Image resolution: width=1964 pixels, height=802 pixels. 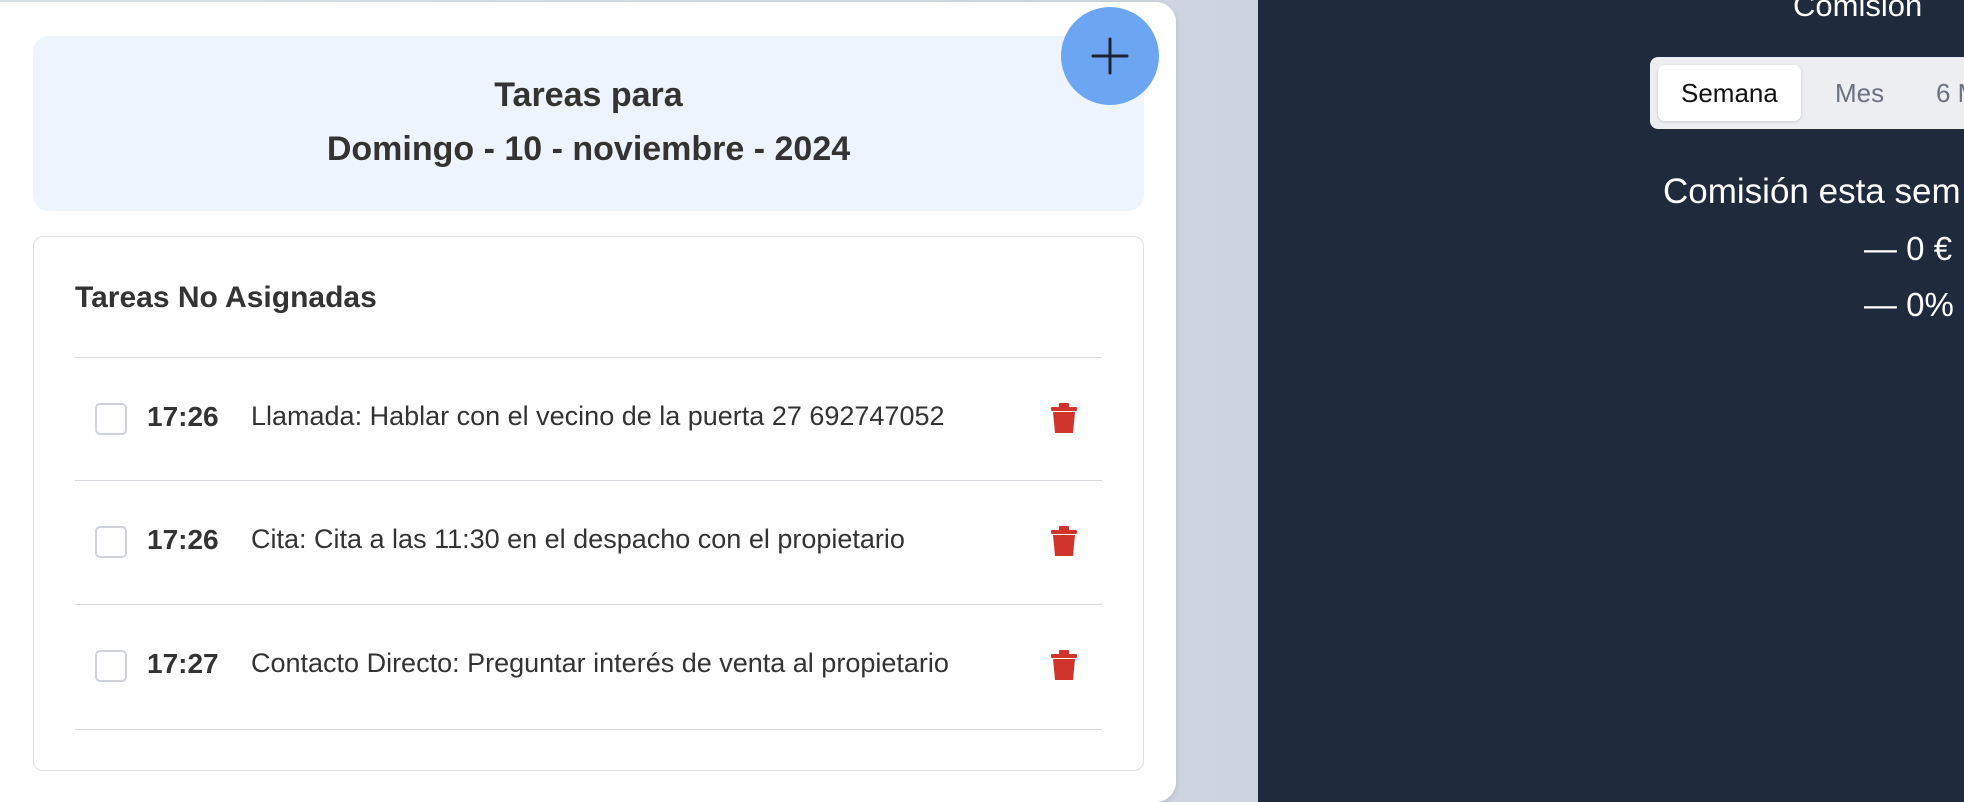 I want to click on add-task-button, so click(x=1110, y=56).